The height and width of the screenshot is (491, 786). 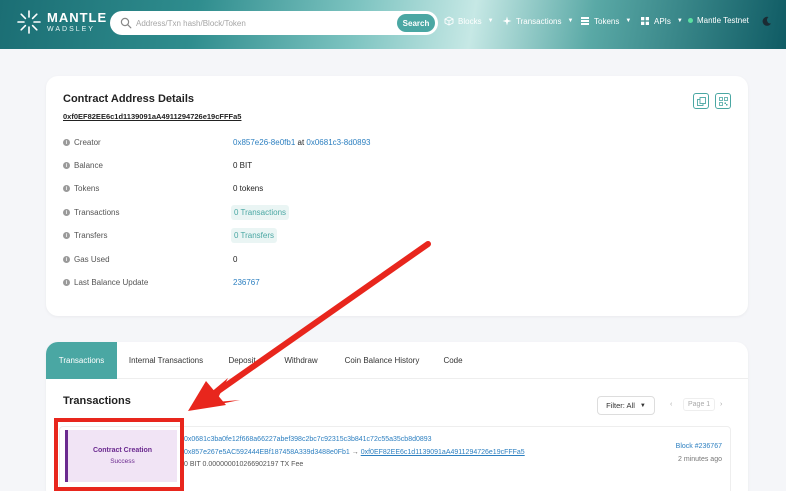 I want to click on detail-row-balance: i Balance 0 BIT, so click(x=393, y=167).